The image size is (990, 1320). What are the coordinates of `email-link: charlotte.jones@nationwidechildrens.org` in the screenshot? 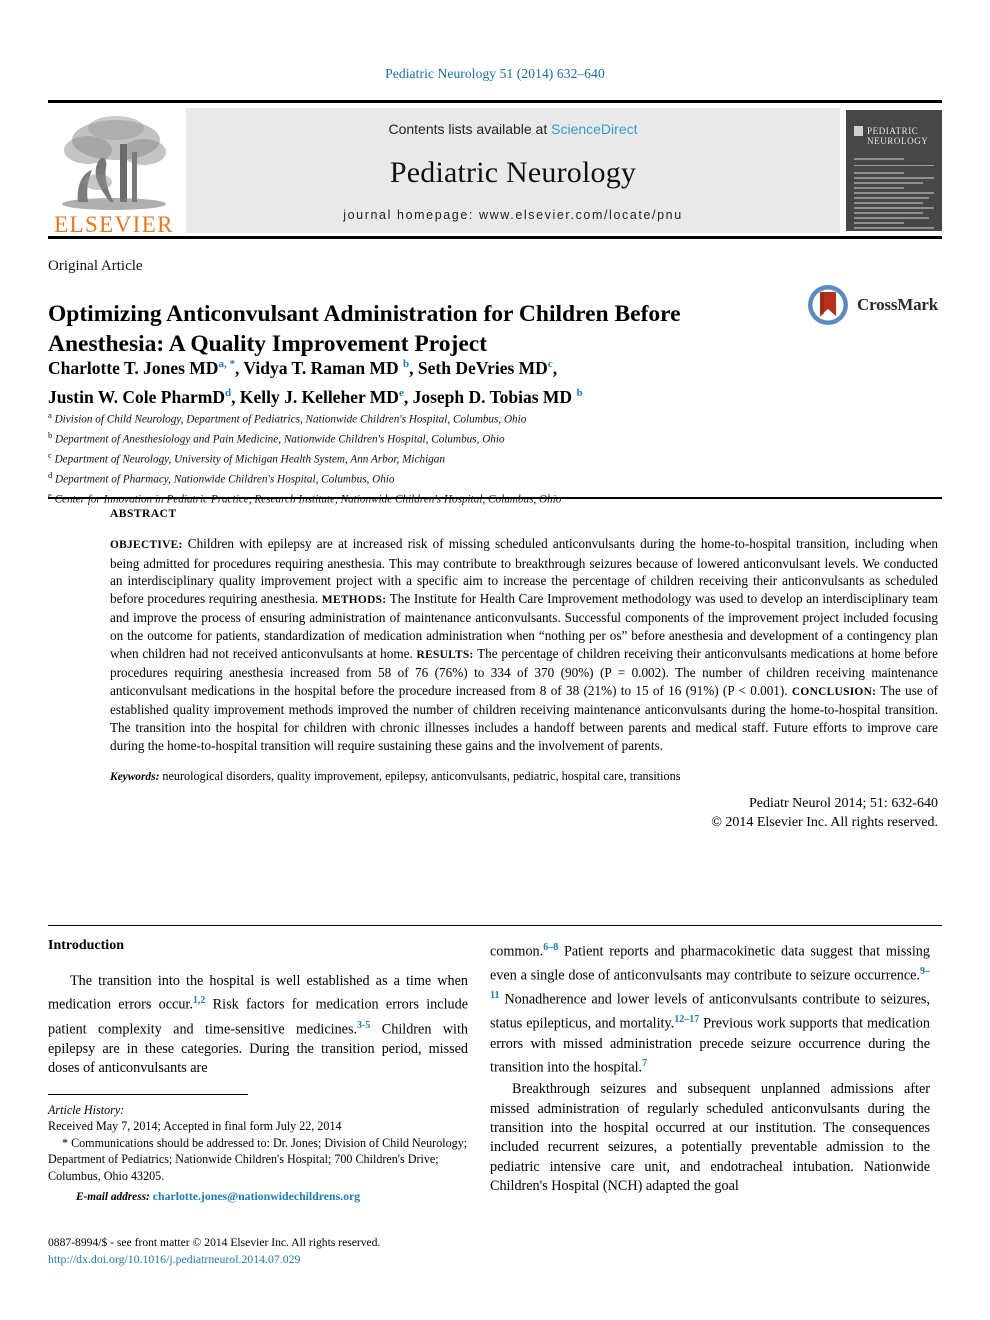 It's located at (256, 1196).